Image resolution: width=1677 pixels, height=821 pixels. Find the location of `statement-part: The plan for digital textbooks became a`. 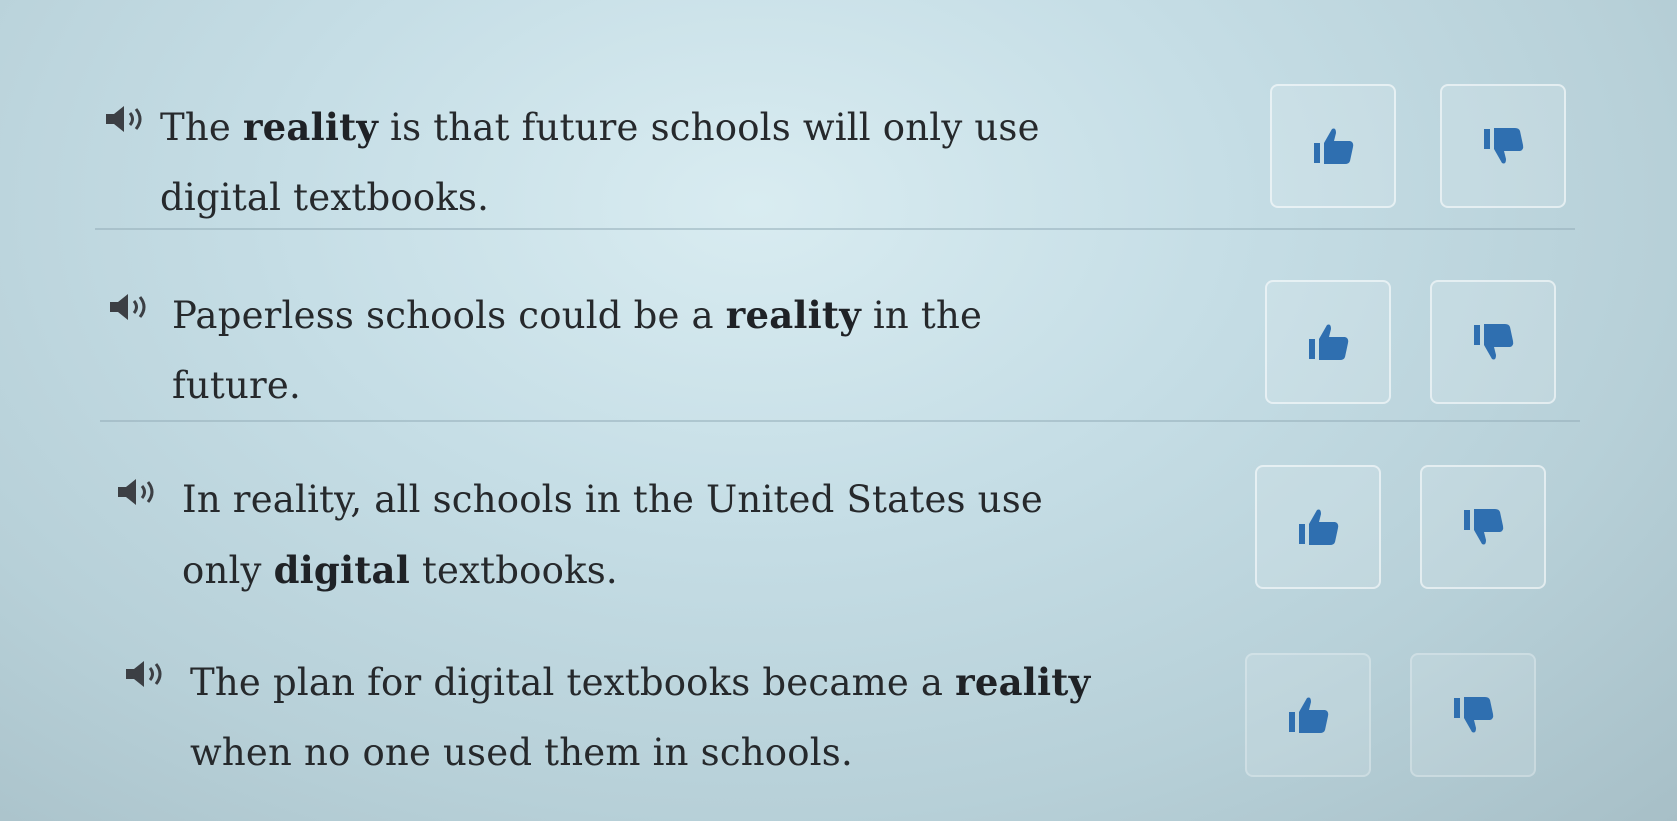

statement-part: The plan for digital textbooks became a is located at coordinates (573, 682).